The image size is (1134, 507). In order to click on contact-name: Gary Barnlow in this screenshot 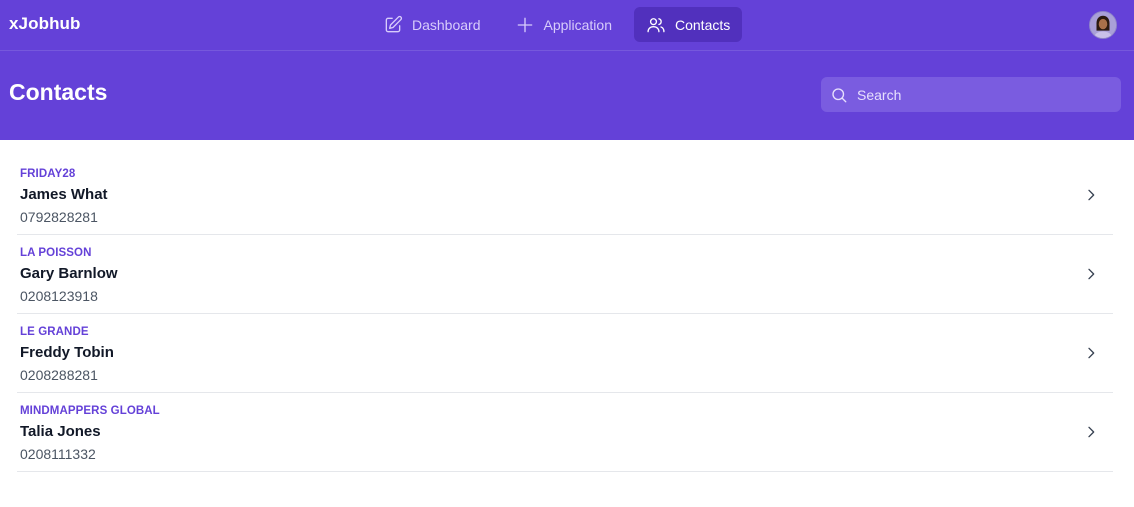, I will do `click(69, 273)`.